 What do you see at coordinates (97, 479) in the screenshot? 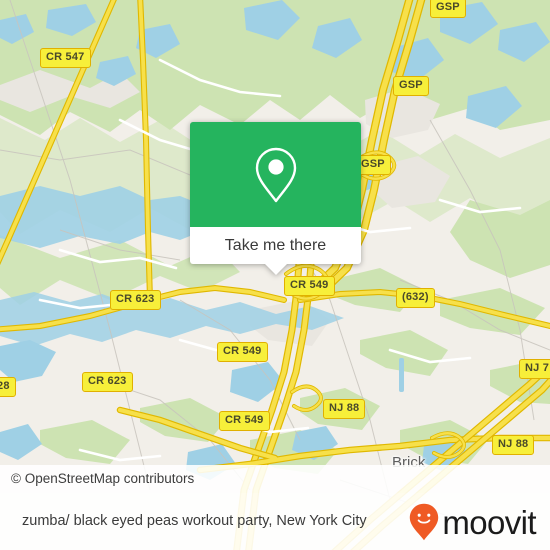
I see `osm-attribution-text: © OpenStreetMap contributors` at bounding box center [97, 479].